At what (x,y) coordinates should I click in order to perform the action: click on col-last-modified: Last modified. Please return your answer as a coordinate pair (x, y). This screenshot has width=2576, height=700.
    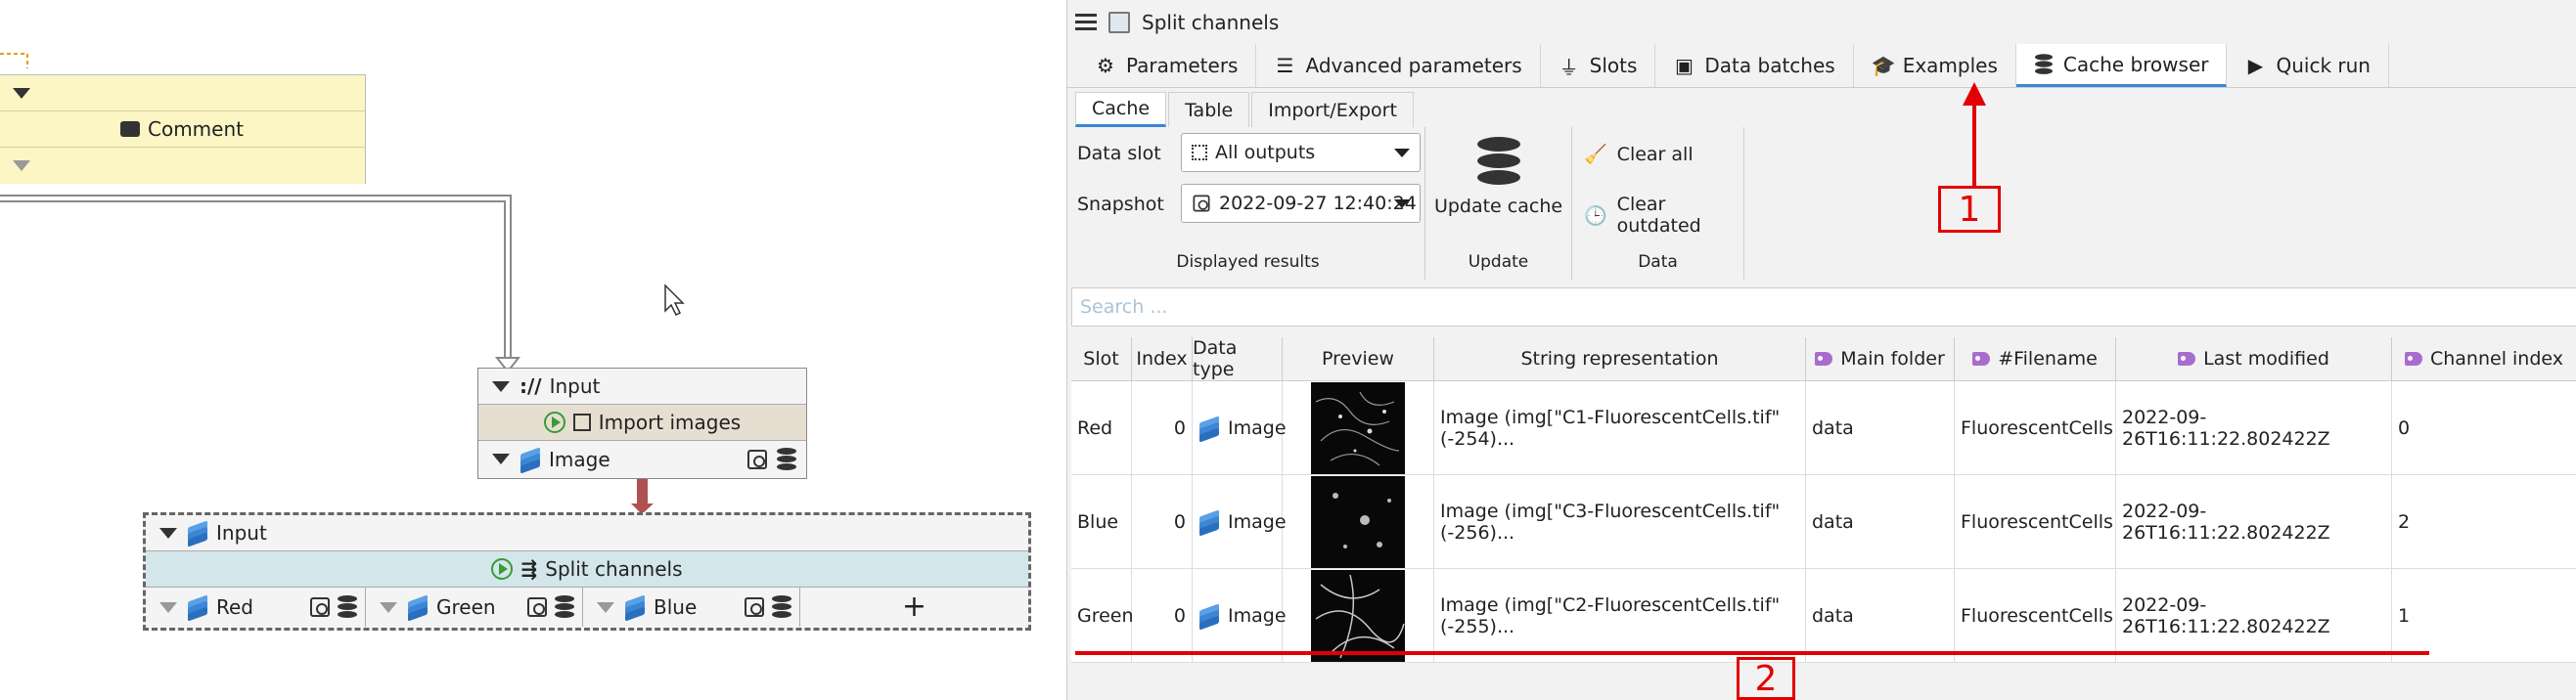
    Looking at the image, I should click on (2254, 359).